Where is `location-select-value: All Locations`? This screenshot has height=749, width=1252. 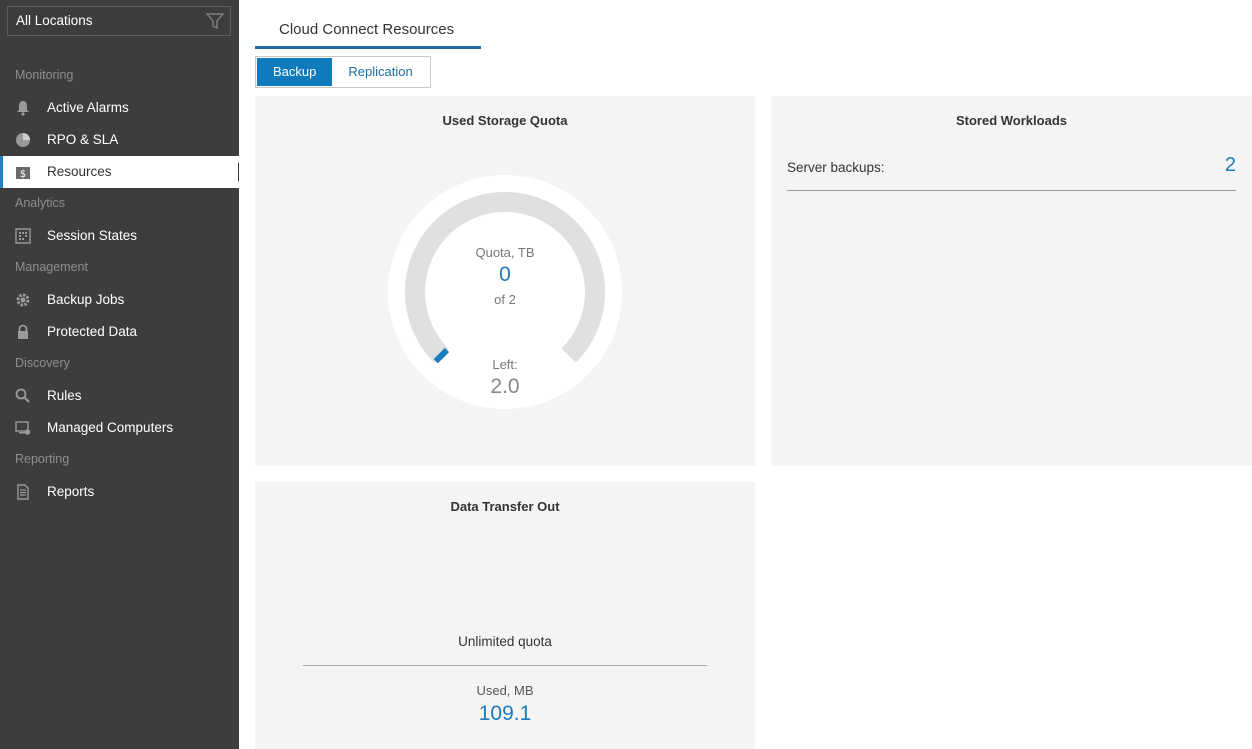 location-select-value: All Locations is located at coordinates (54, 20).